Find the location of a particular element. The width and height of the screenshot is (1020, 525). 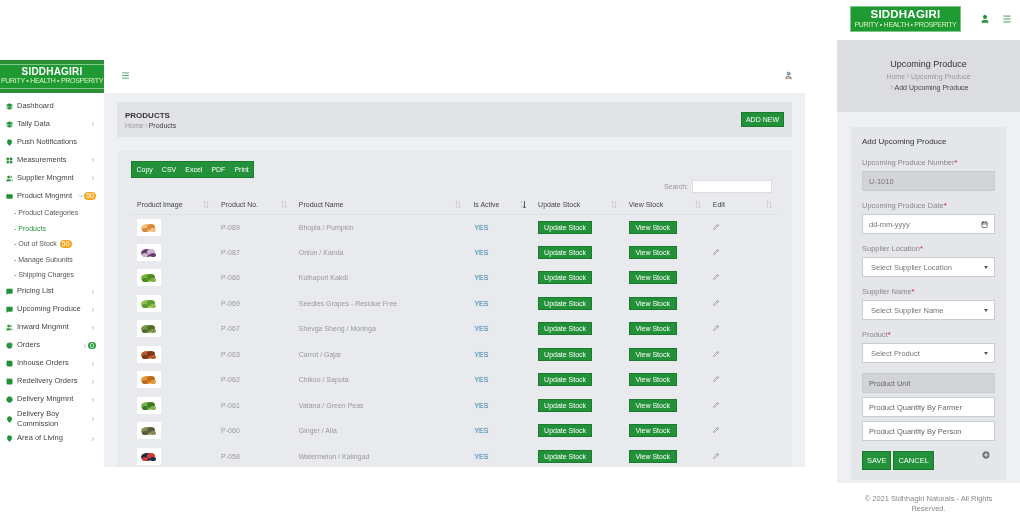

add-icon is located at coordinates (986, 454).